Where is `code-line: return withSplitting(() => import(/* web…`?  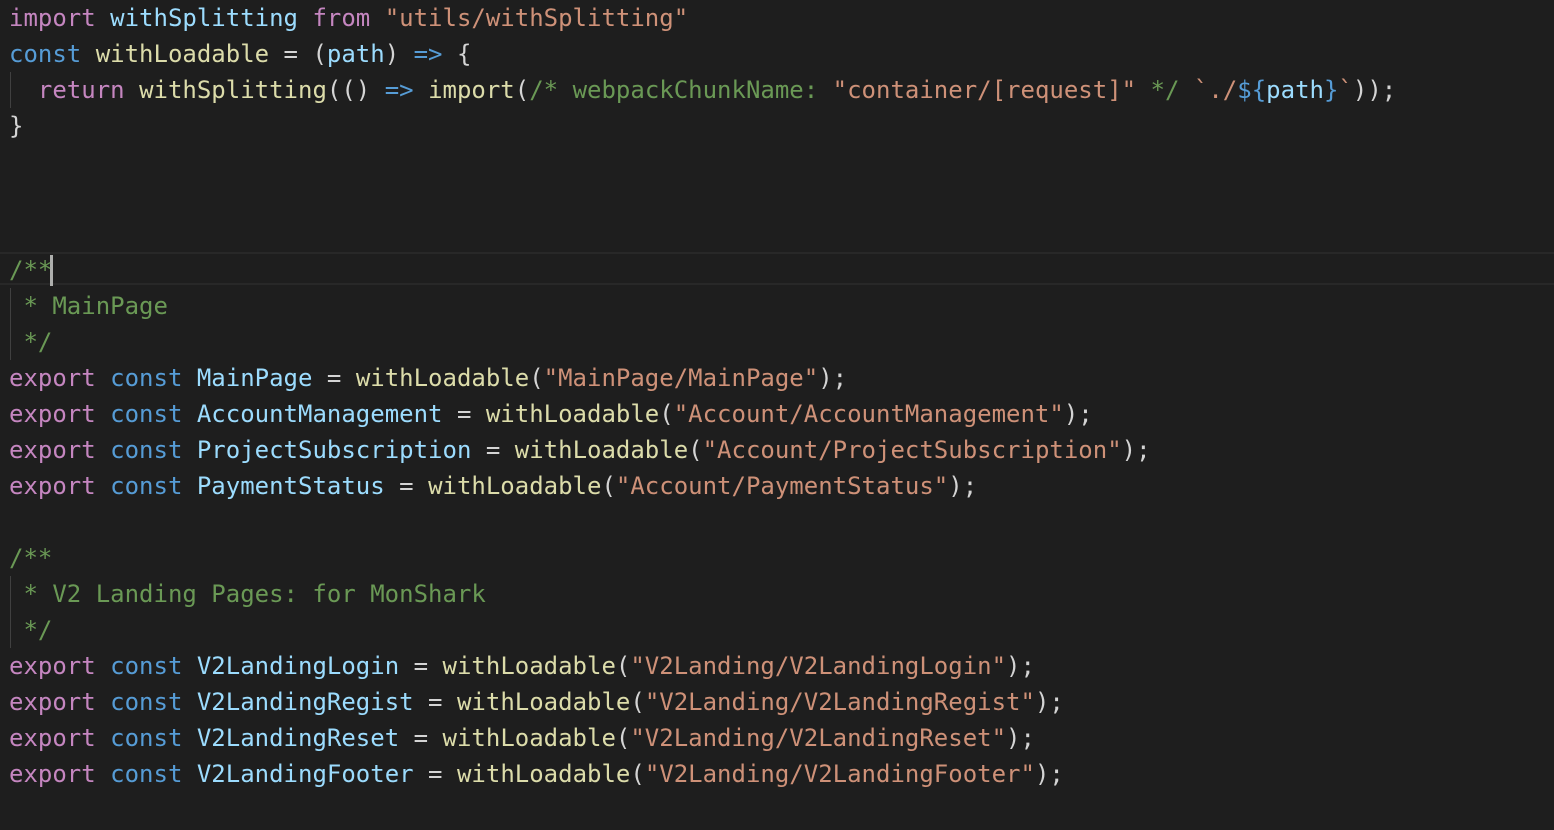 code-line: return withSplitting(() => import(/* web… is located at coordinates (702, 90).